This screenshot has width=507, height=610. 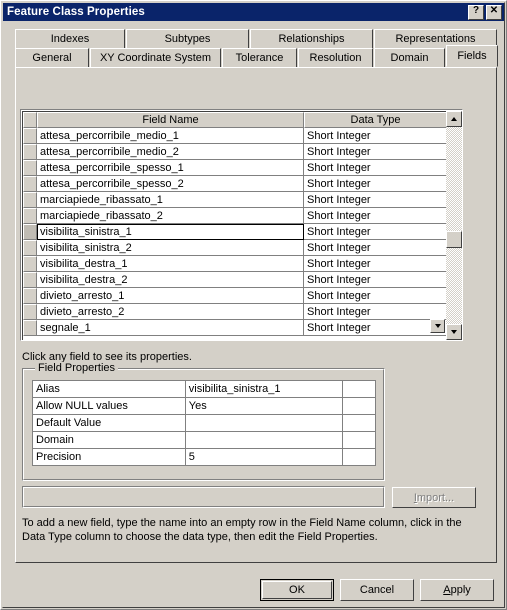 I want to click on field-property-row: Domain, so click(x=204, y=440).